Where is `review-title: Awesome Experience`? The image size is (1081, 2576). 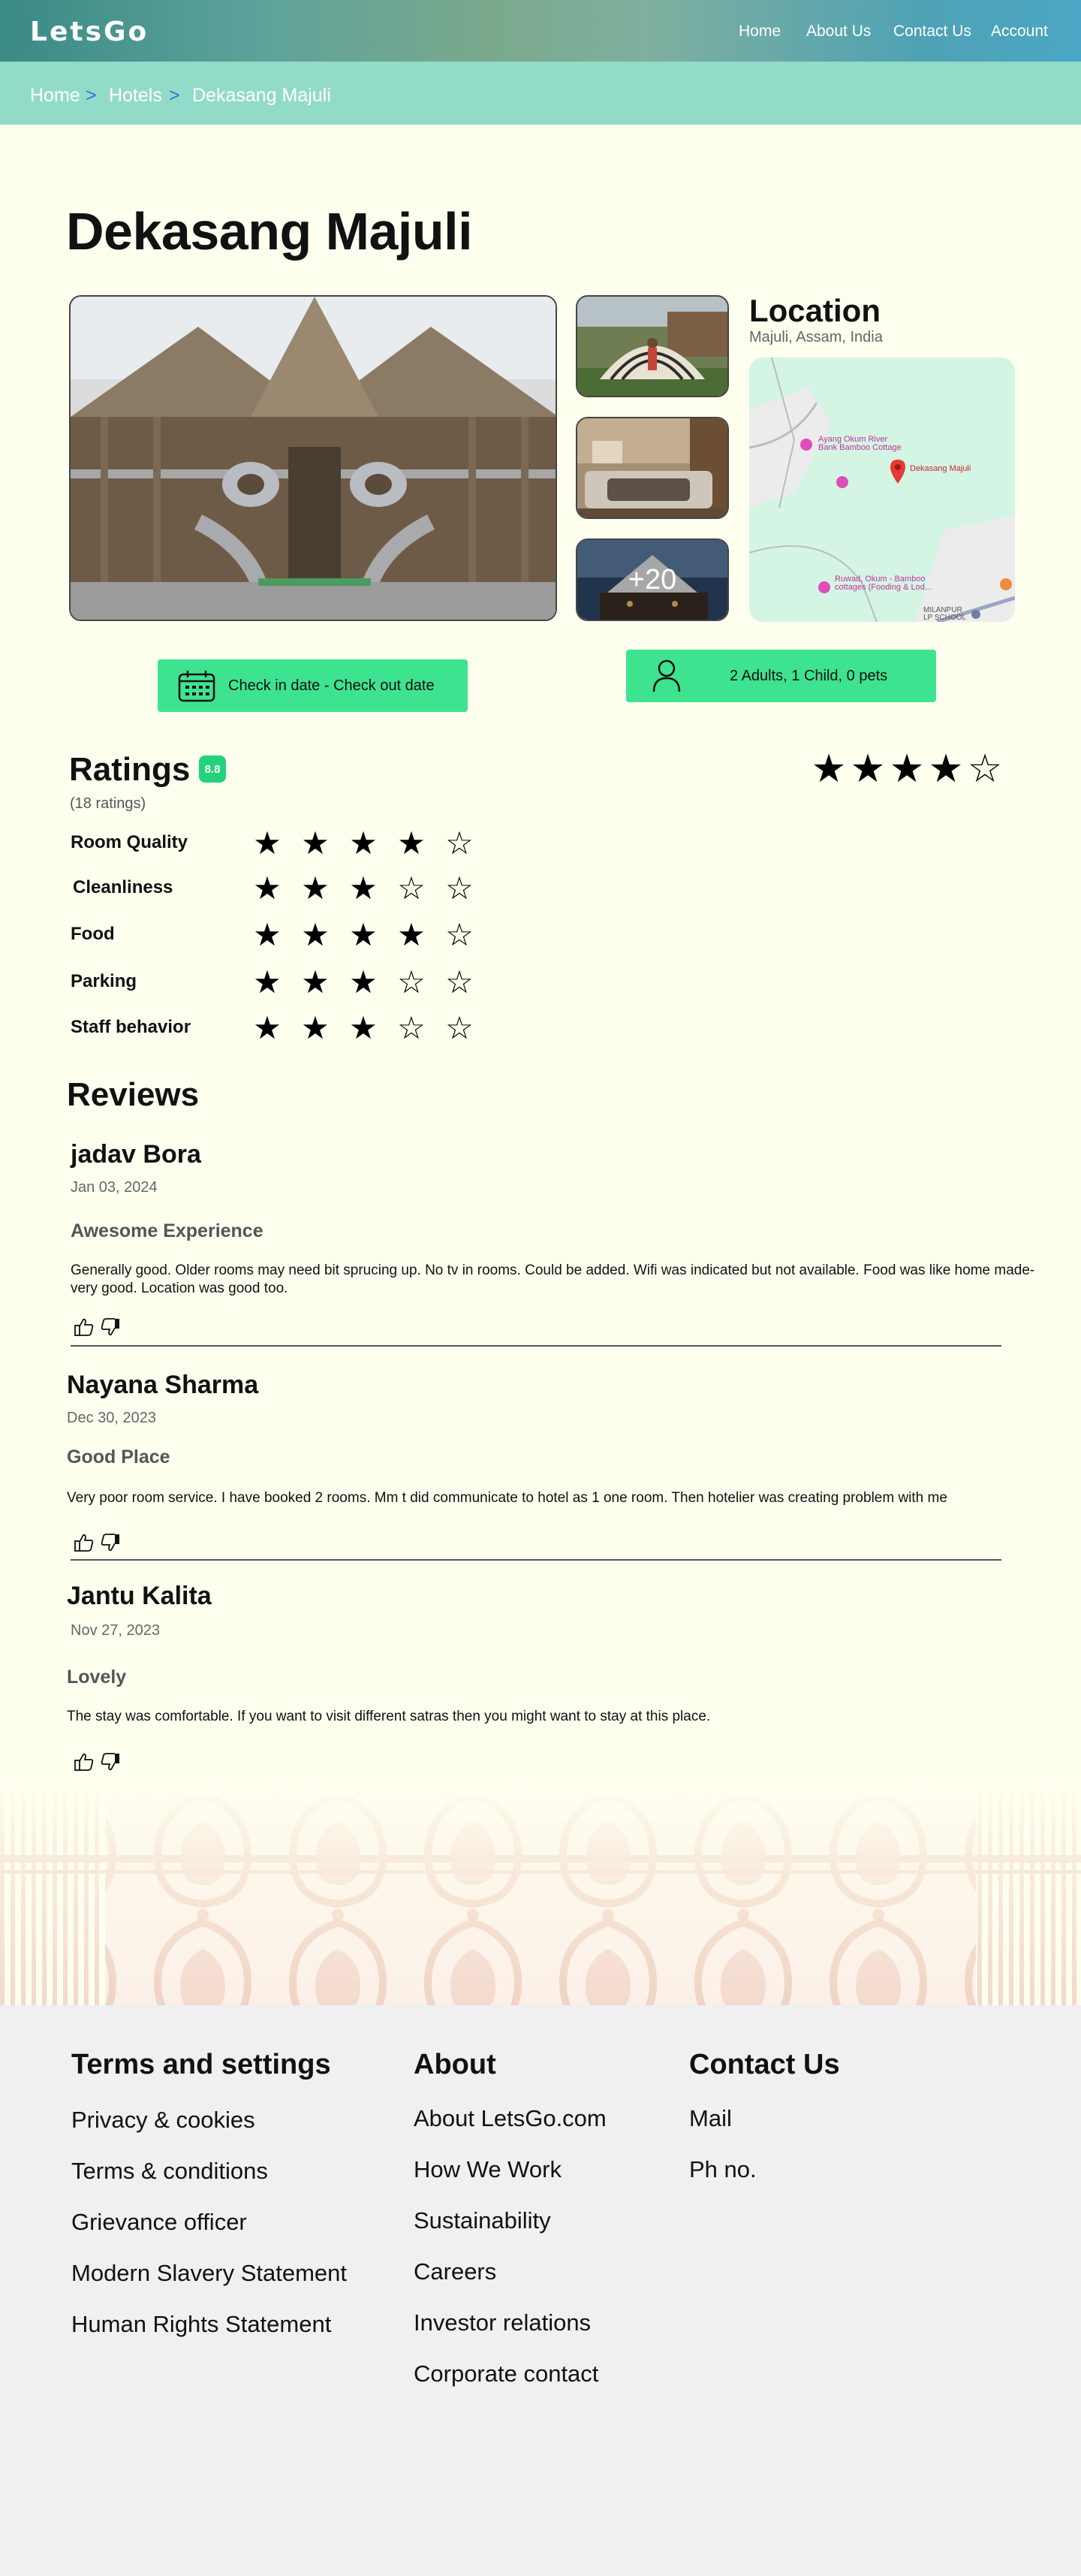
review-title: Awesome Experience is located at coordinates (167, 1230).